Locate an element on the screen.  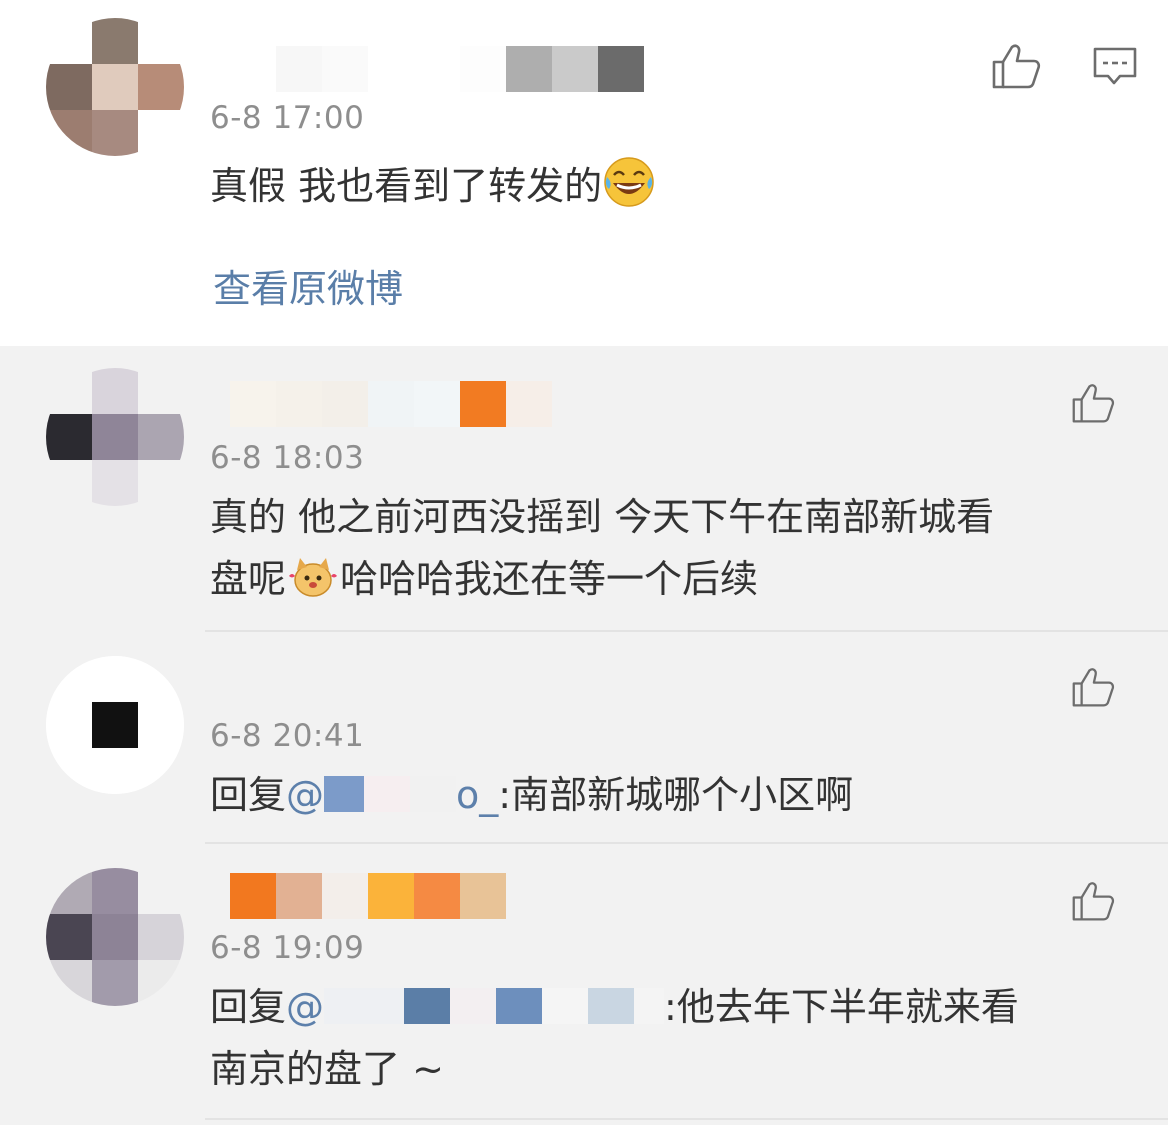
cute-dog-icon is located at coordinates (313, 577).